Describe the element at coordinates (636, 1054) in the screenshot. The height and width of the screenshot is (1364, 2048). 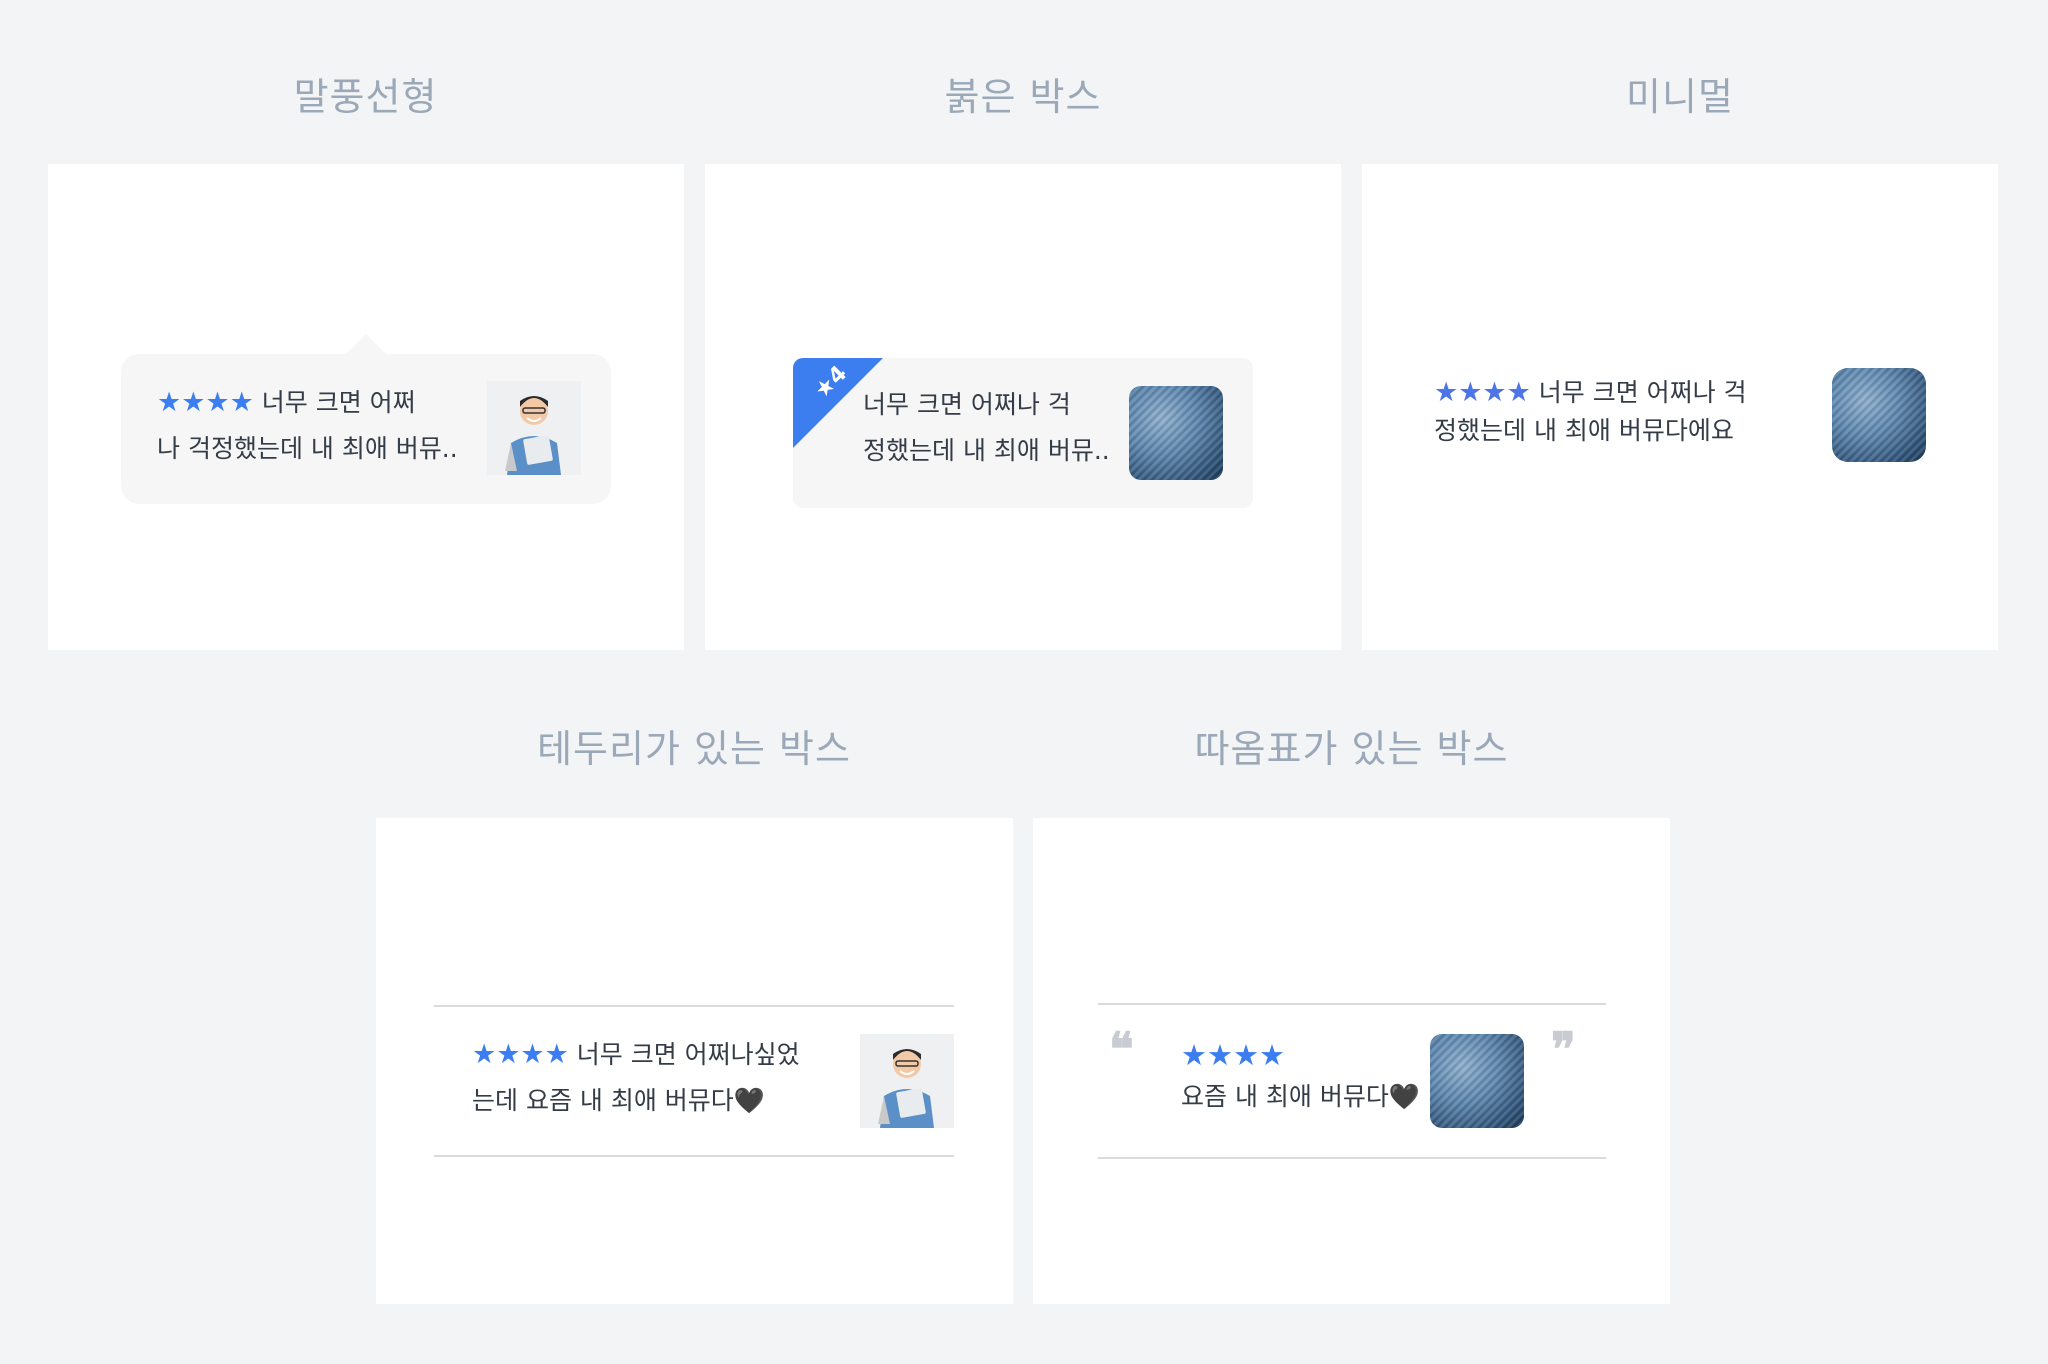
I see `review-line-1: ★★★★ 너무 크면 어쩌나싶었` at that location.